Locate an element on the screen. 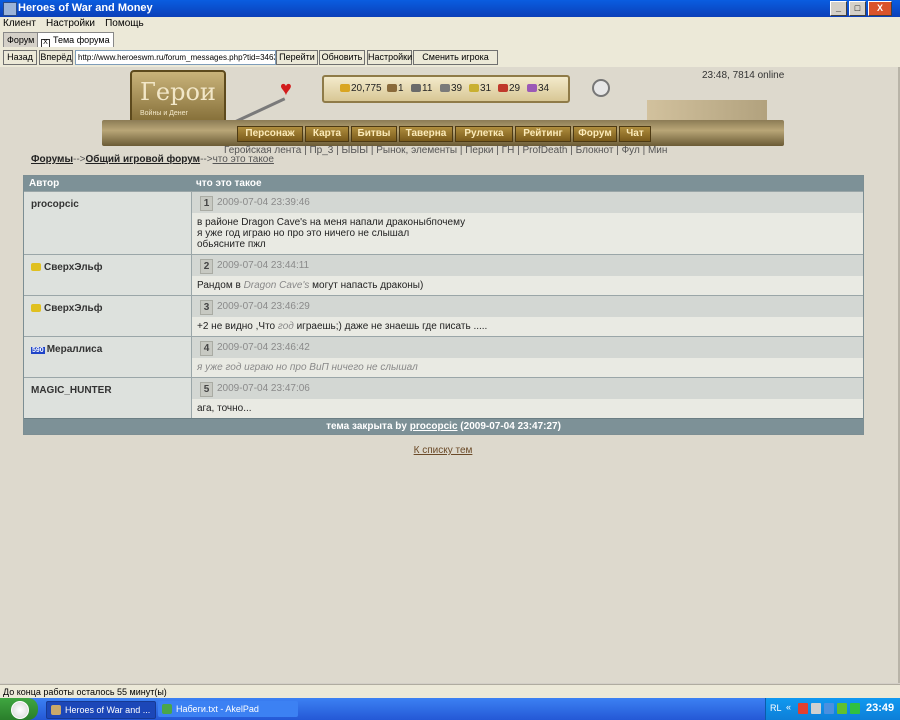 Image resolution: width=900 pixels, height=720 pixels. back-to-list-link: К списку тем is located at coordinates (443, 450).